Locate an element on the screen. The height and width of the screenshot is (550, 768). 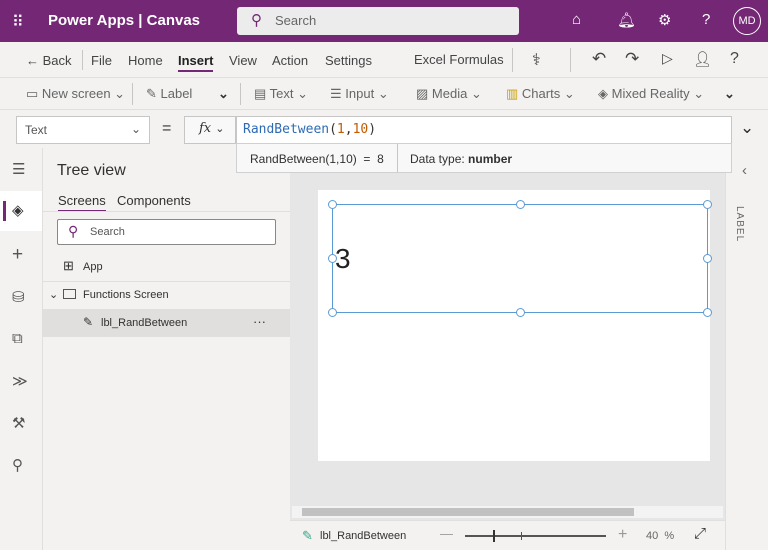
label-button: ✎ Label is located at coordinates (169, 94).